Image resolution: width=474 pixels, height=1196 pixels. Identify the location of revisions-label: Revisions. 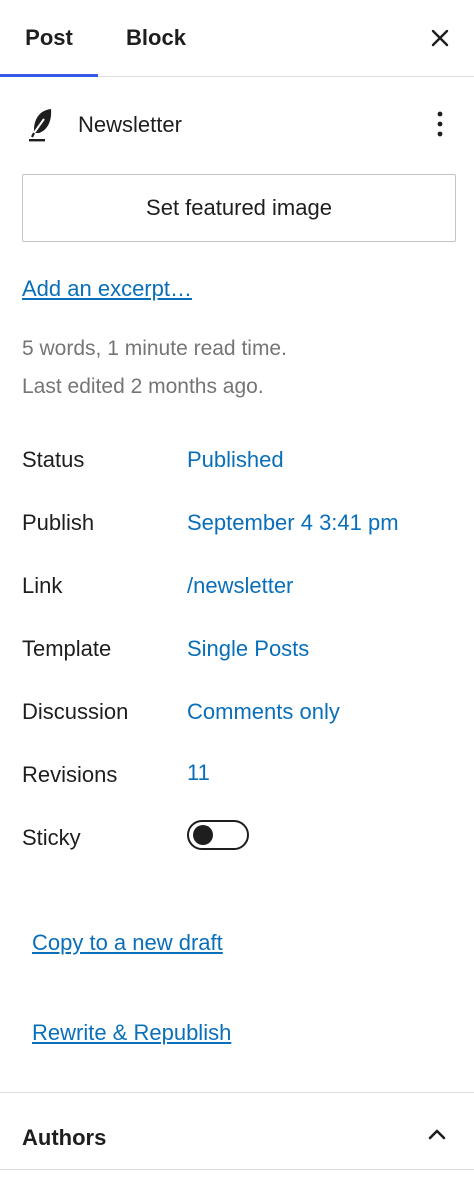
(70, 774).